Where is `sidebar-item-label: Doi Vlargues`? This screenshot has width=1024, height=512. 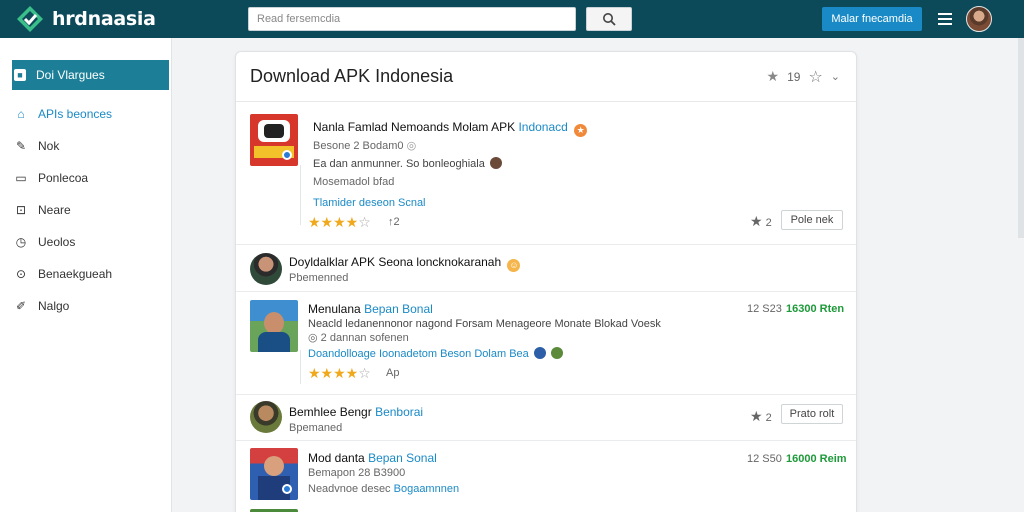 sidebar-item-label: Doi Vlargues is located at coordinates (70, 75).